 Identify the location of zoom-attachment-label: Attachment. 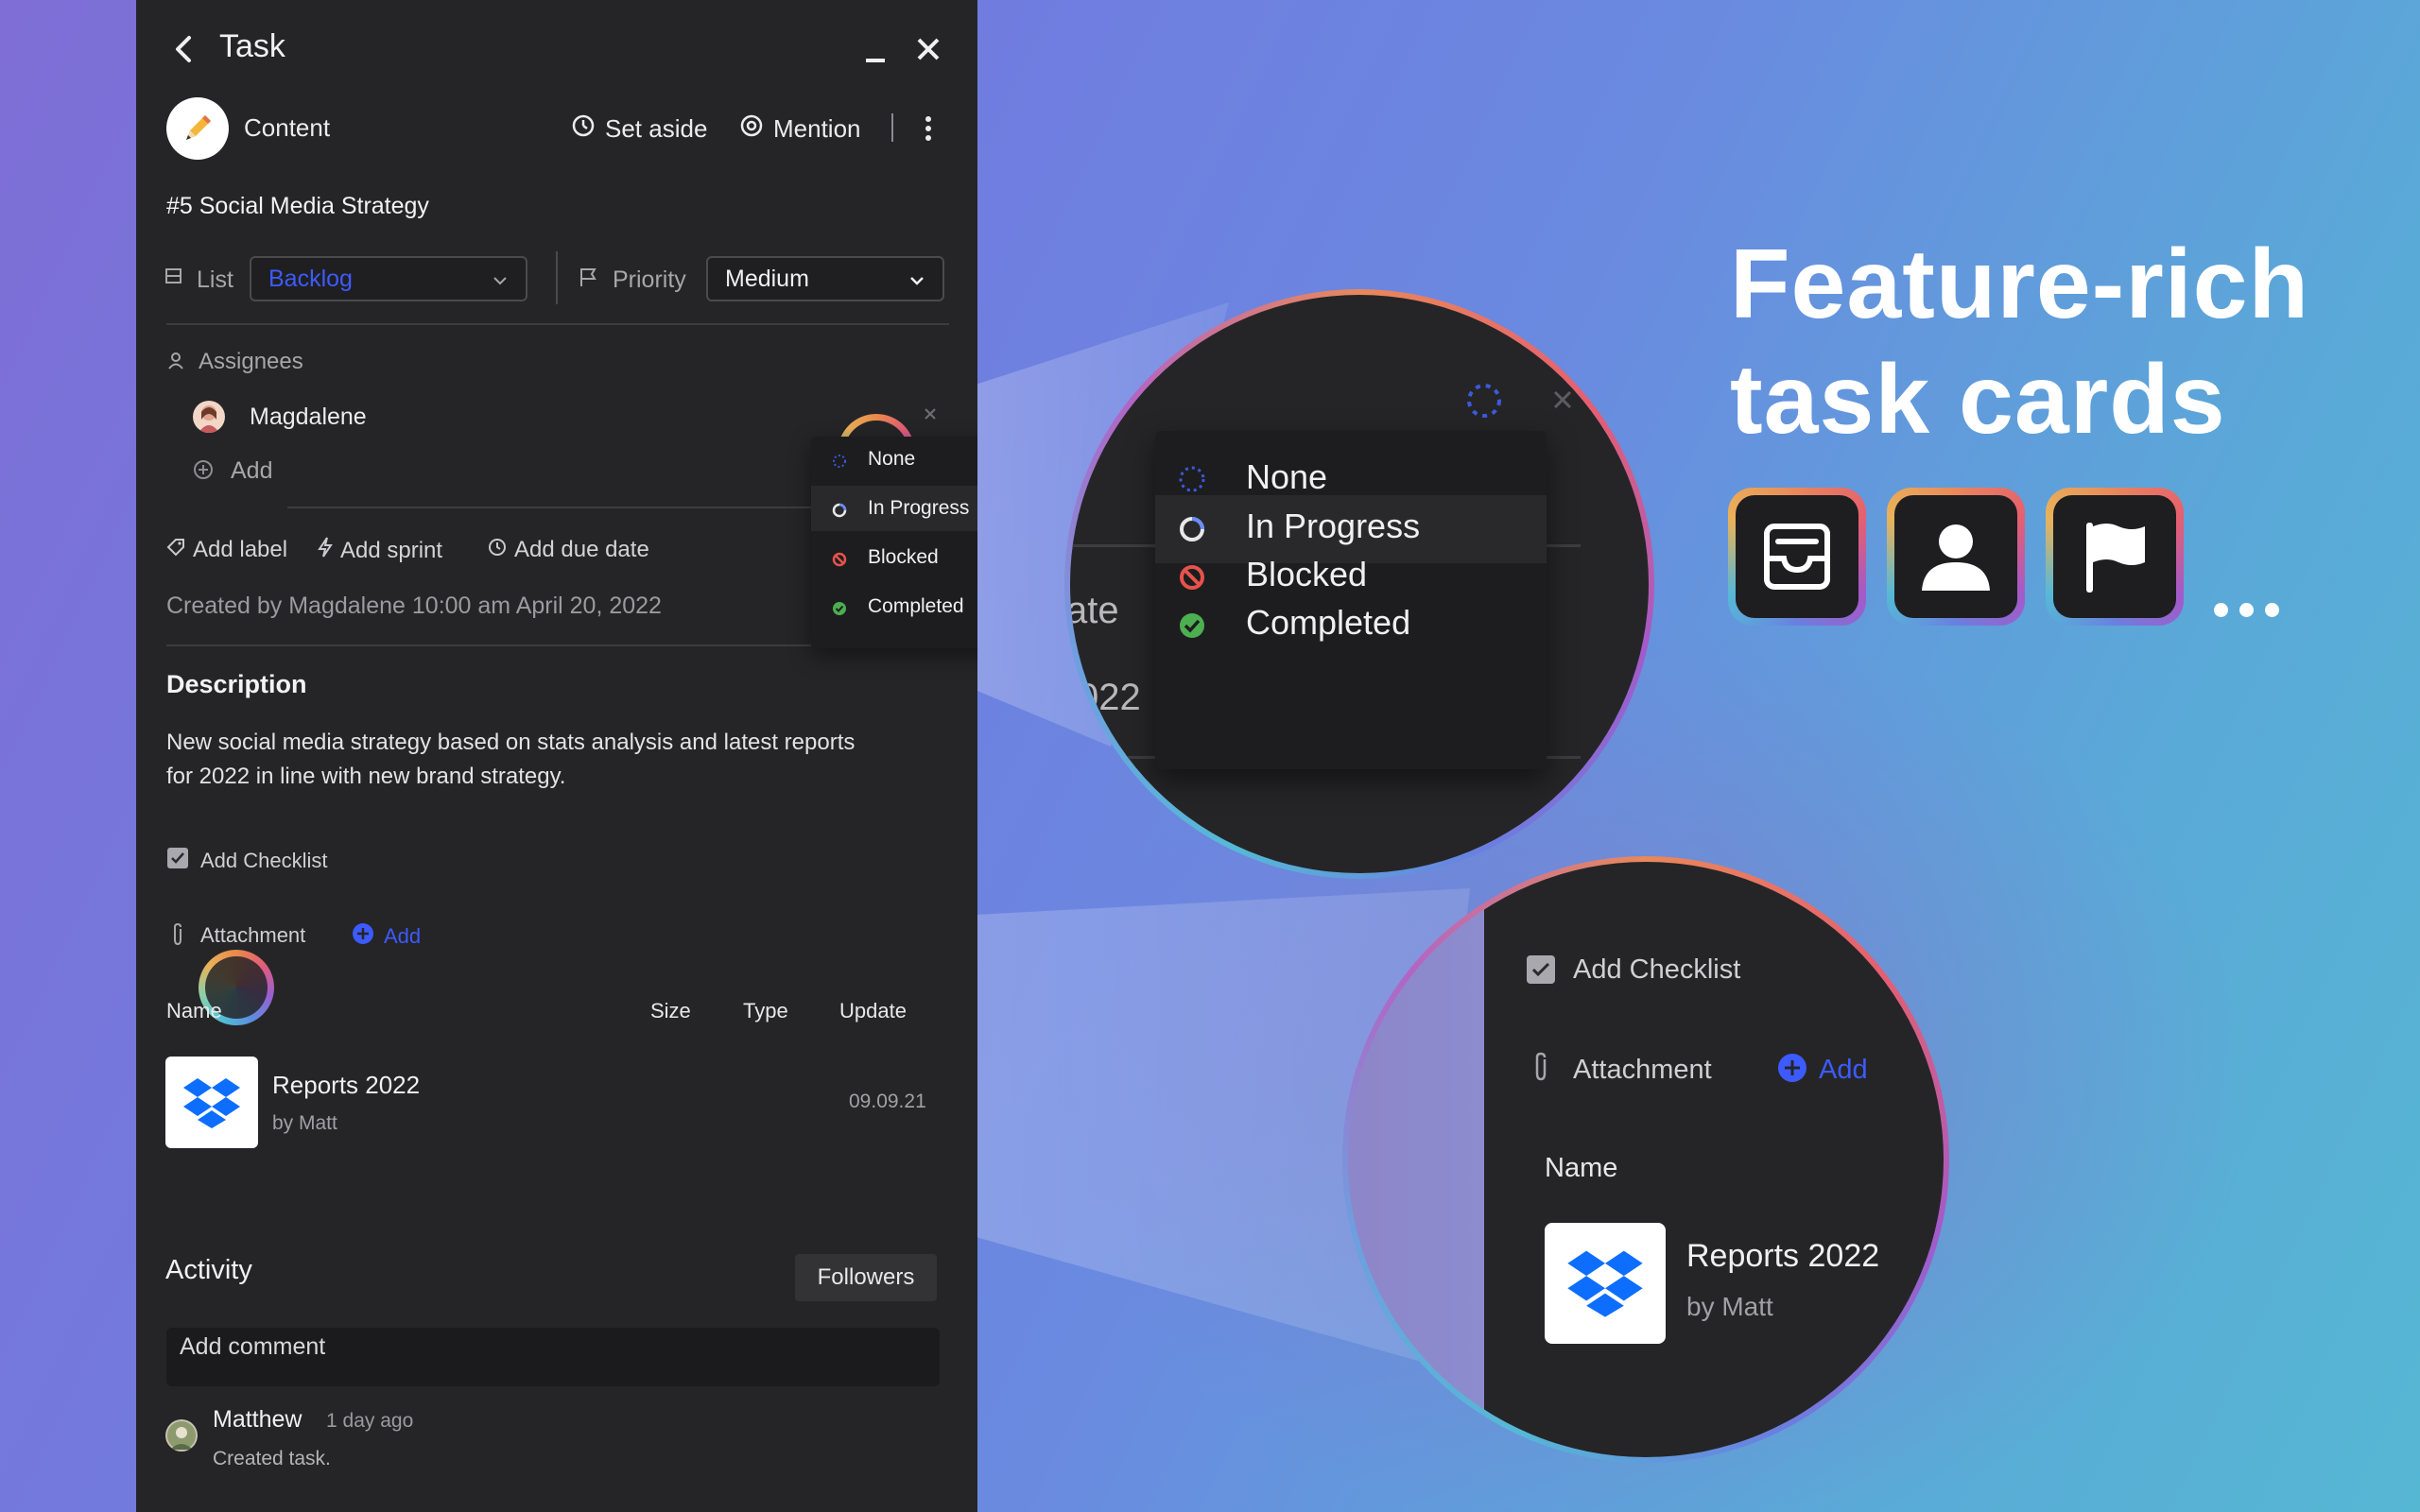
(1642, 1070).